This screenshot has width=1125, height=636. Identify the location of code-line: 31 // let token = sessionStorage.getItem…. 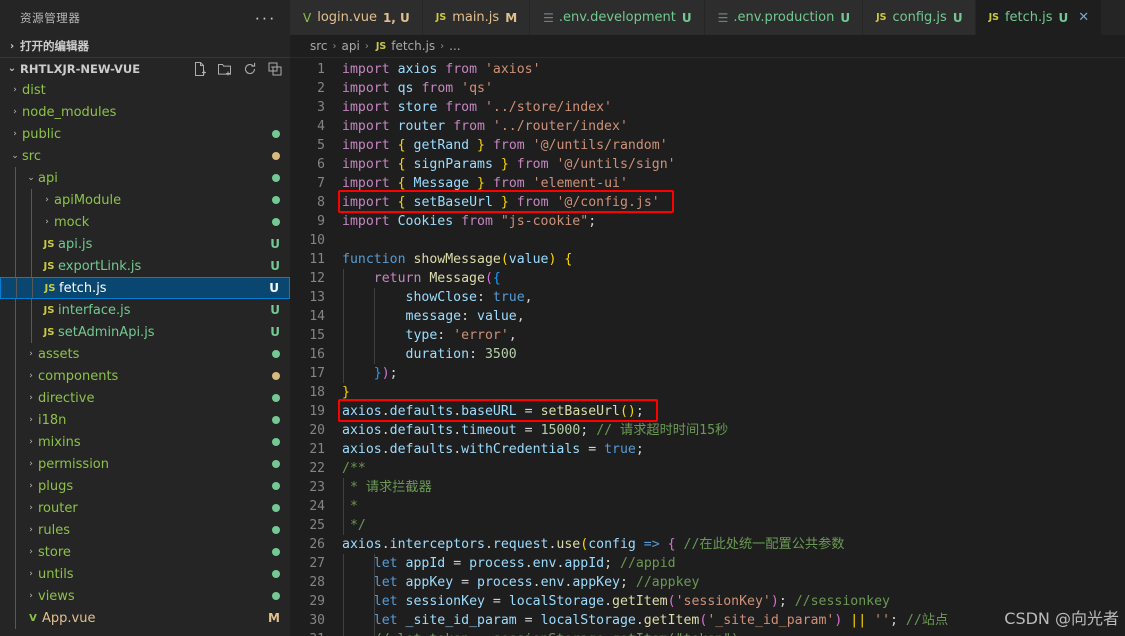
(707, 633).